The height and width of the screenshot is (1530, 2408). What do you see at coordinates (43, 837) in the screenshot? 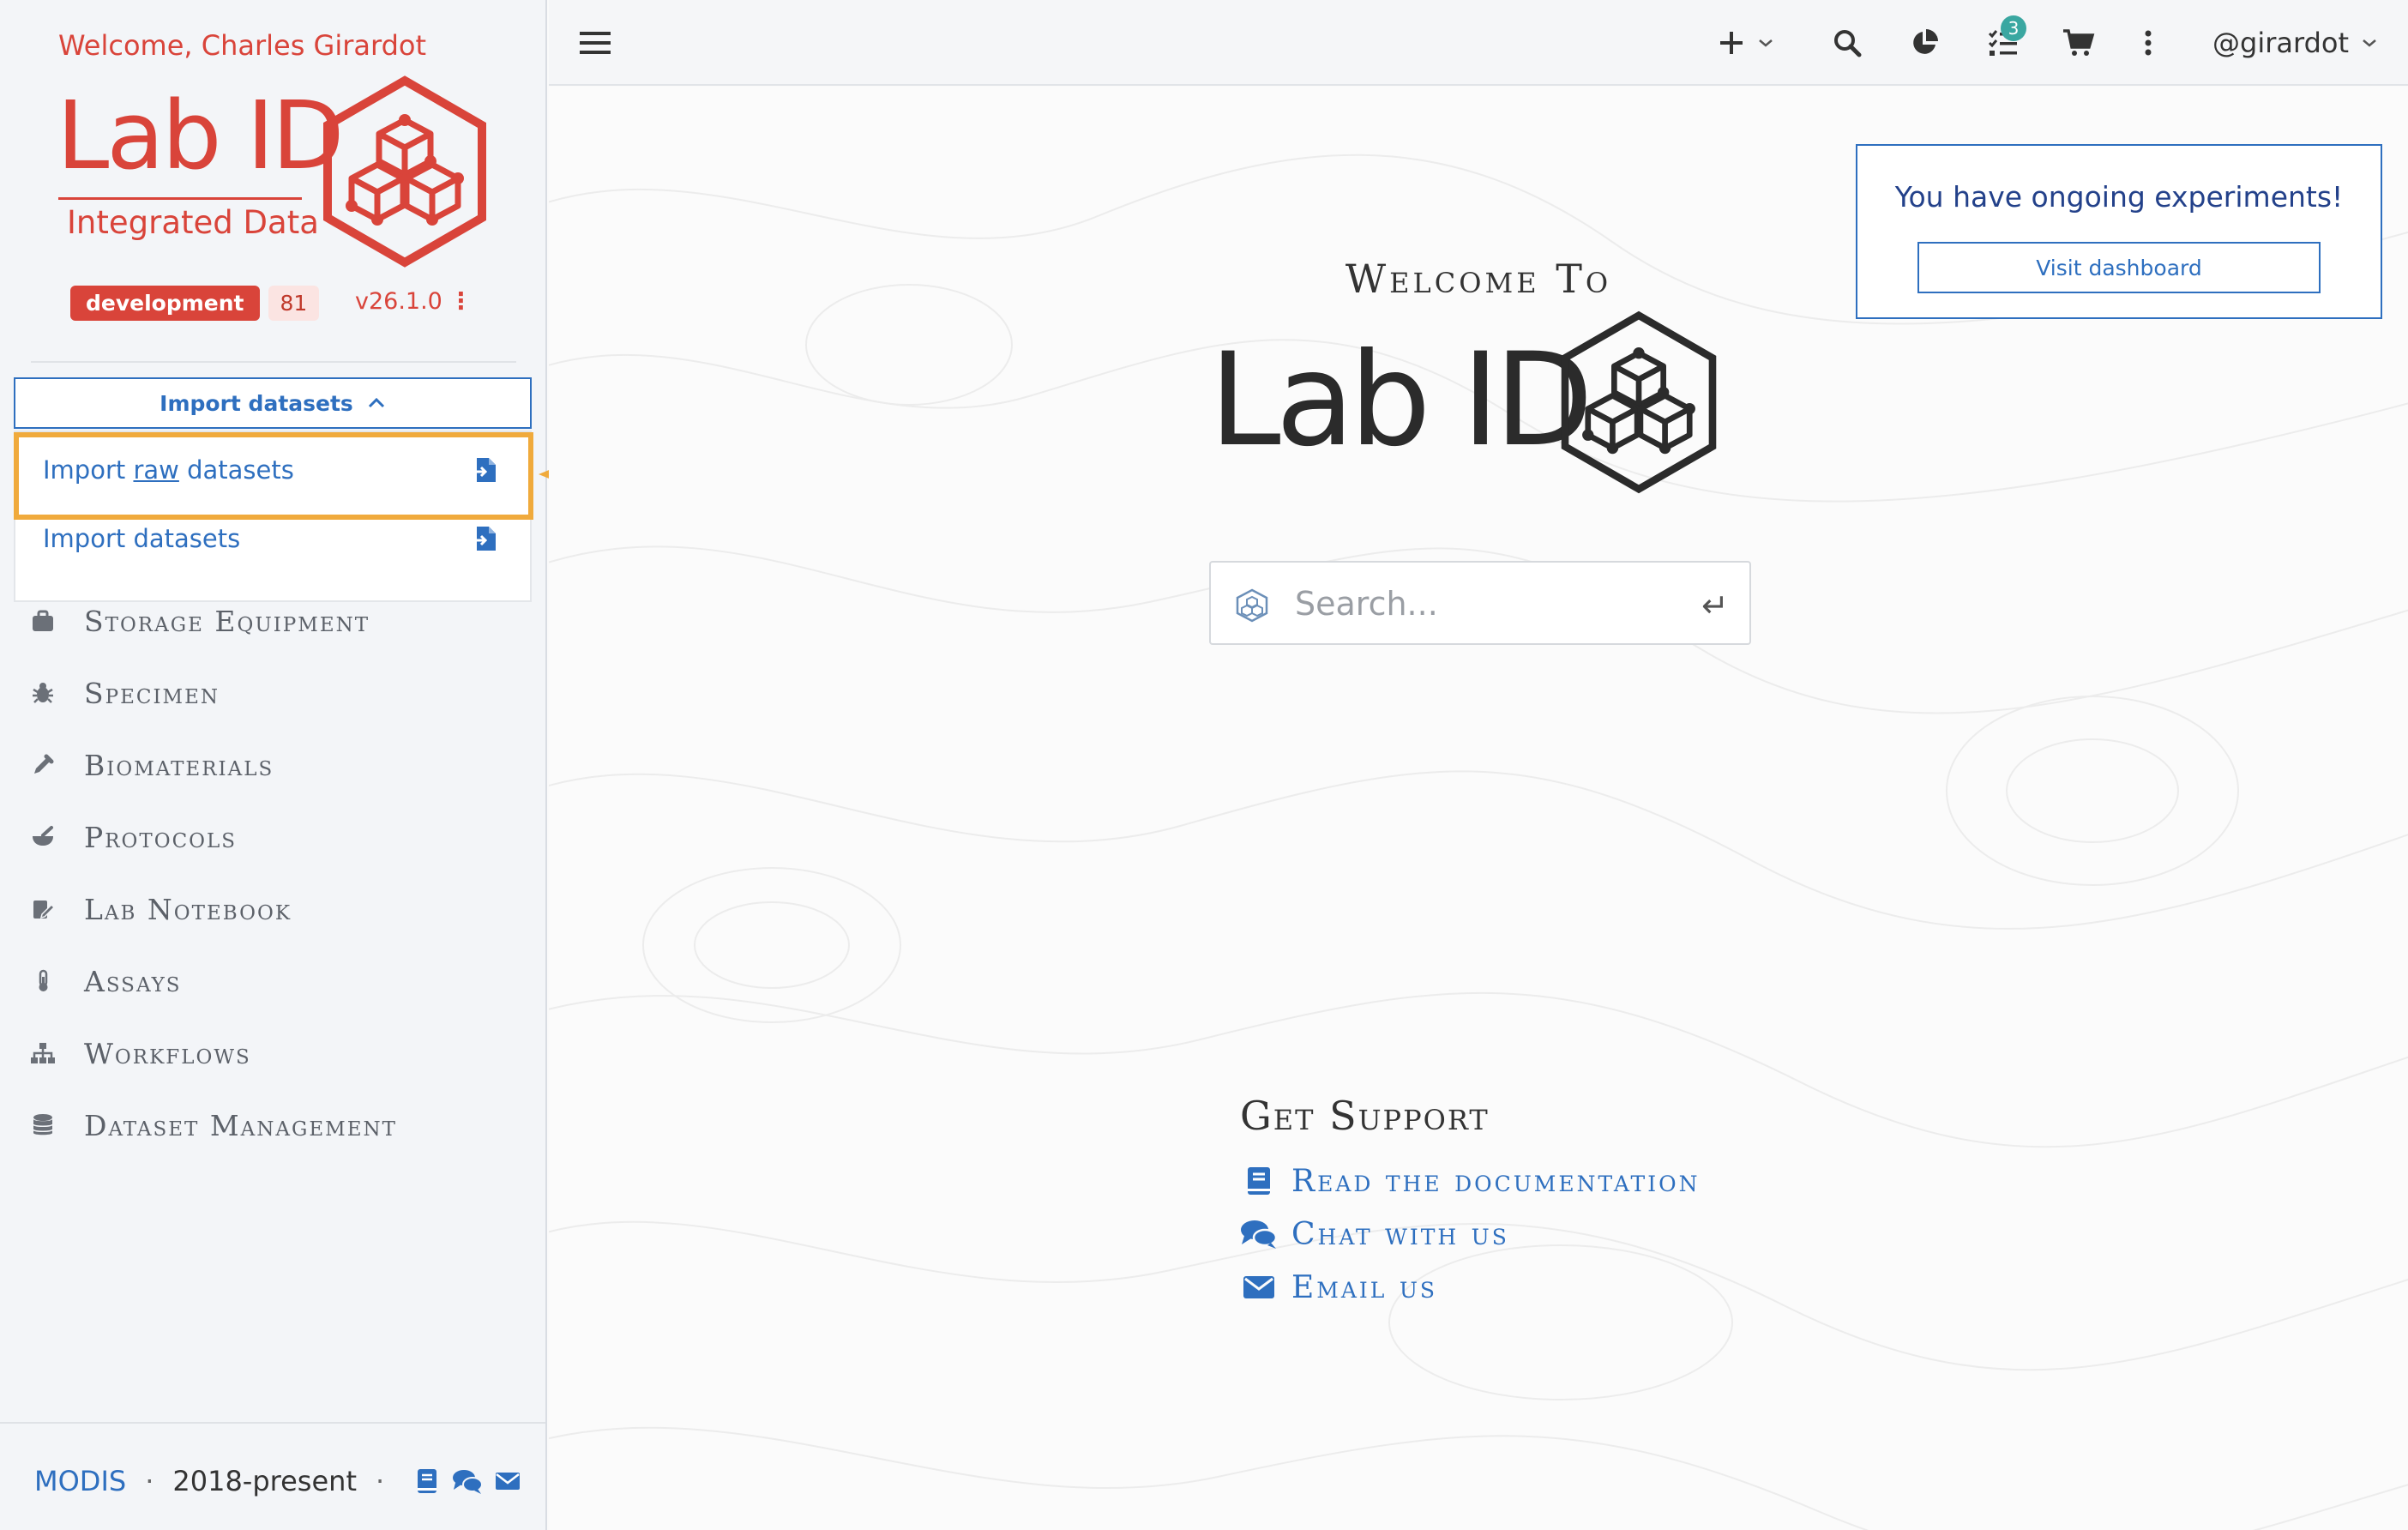
I see `mortar-pestle-icon` at bounding box center [43, 837].